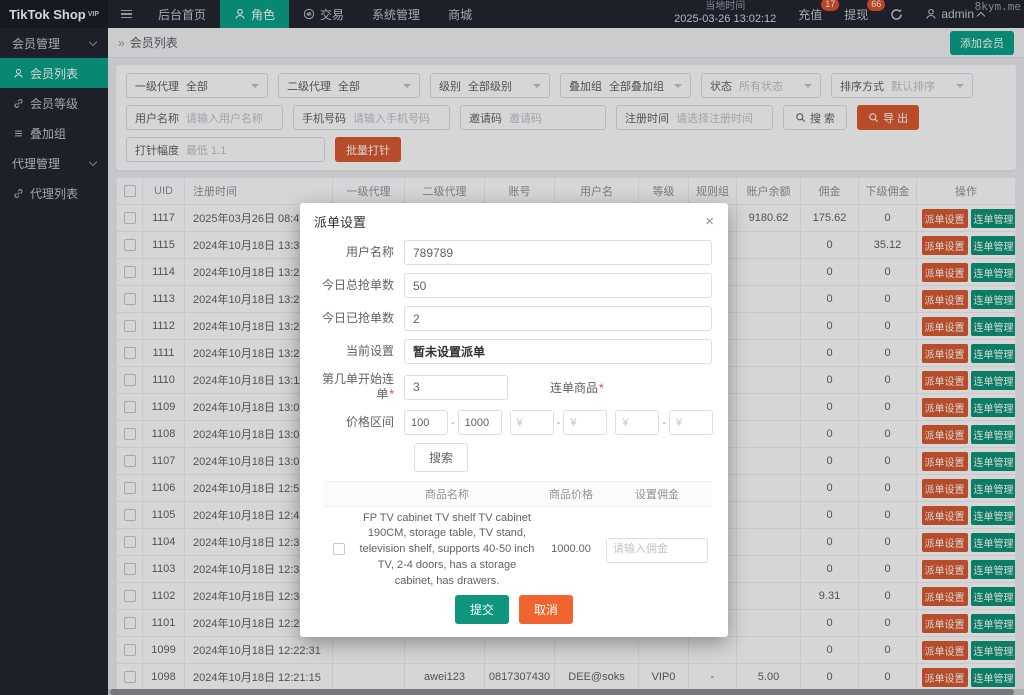 The height and width of the screenshot is (695, 1024). What do you see at coordinates (514, 387) in the screenshot?
I see `start-order-row: 第几单开始连单* 3 连单商品*` at bounding box center [514, 387].